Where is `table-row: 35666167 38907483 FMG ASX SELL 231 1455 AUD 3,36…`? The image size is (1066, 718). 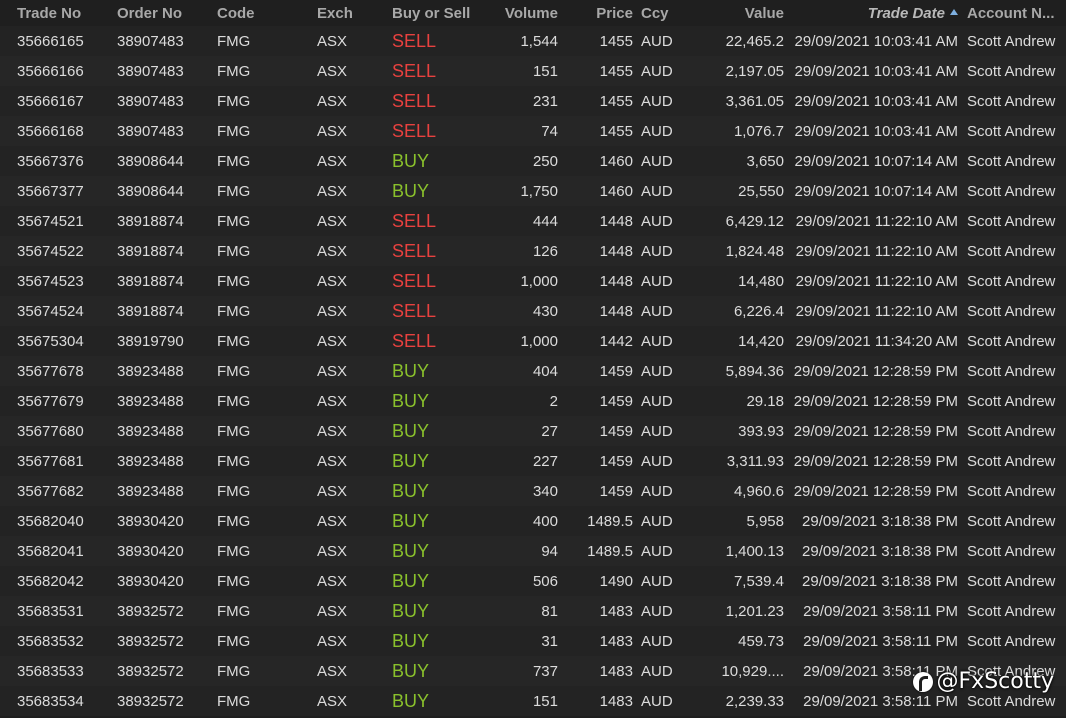
table-row: 35666167 38907483 FMG ASX SELL 231 1455 AUD 3,36… is located at coordinates (533, 101).